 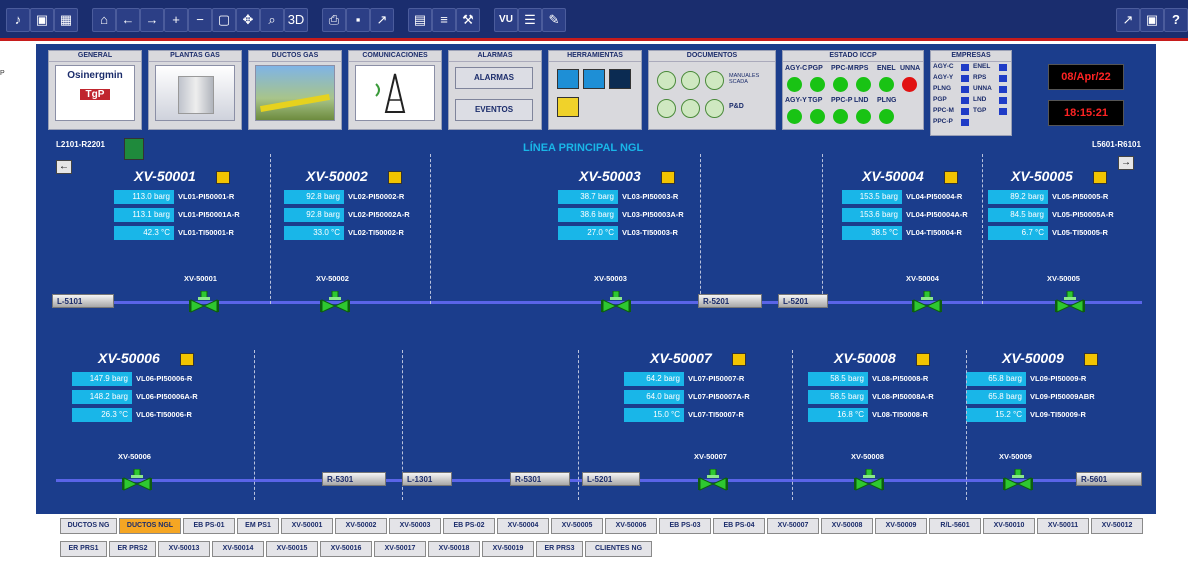 I want to click on value-box: 153.6 barg, so click(x=872, y=215).